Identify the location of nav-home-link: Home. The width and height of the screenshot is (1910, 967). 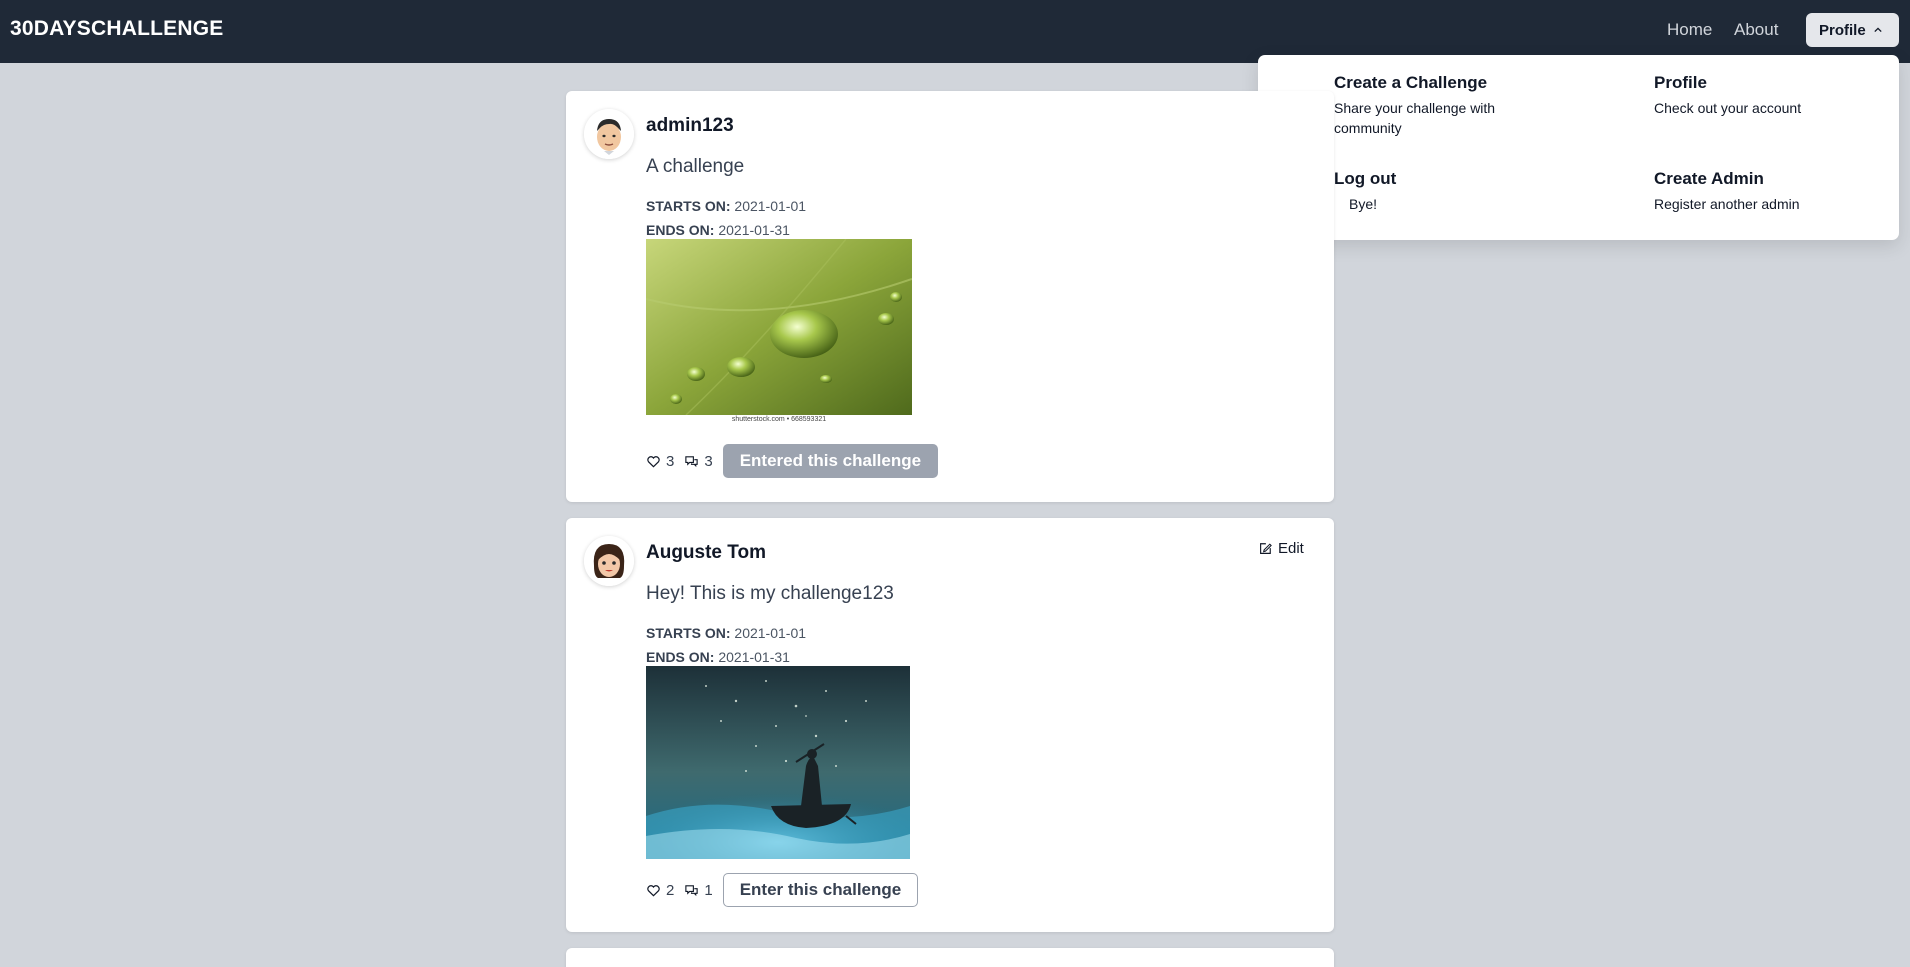
(1689, 30).